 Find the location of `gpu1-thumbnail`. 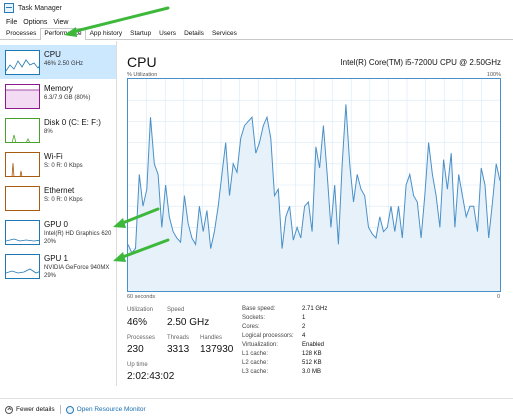

gpu1-thumbnail is located at coordinates (22, 266).